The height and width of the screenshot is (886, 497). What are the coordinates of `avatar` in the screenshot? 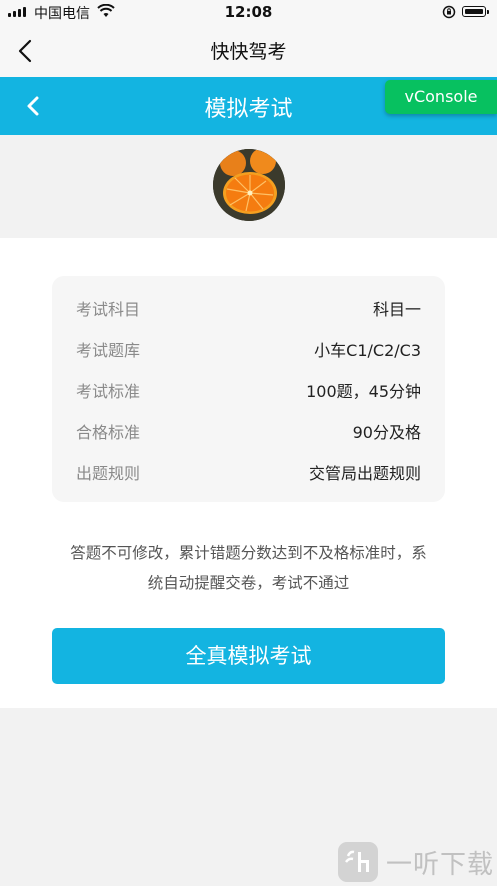 It's located at (249, 185).